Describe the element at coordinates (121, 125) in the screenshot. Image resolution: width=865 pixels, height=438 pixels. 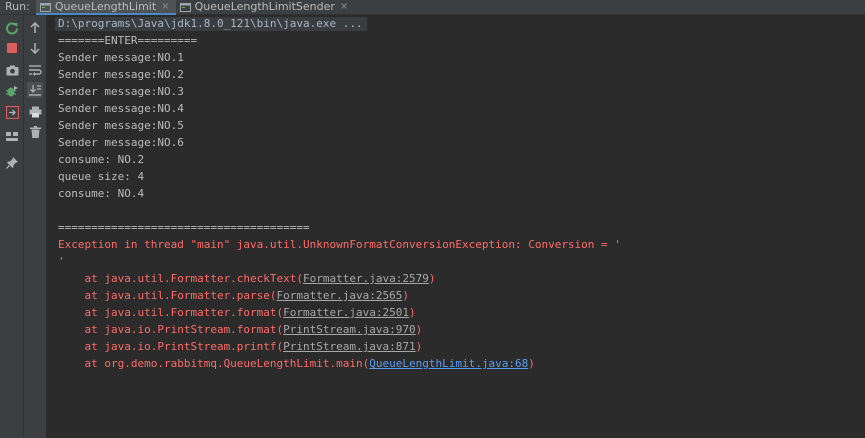
I see `console-line: Sender message:NO.5` at that location.